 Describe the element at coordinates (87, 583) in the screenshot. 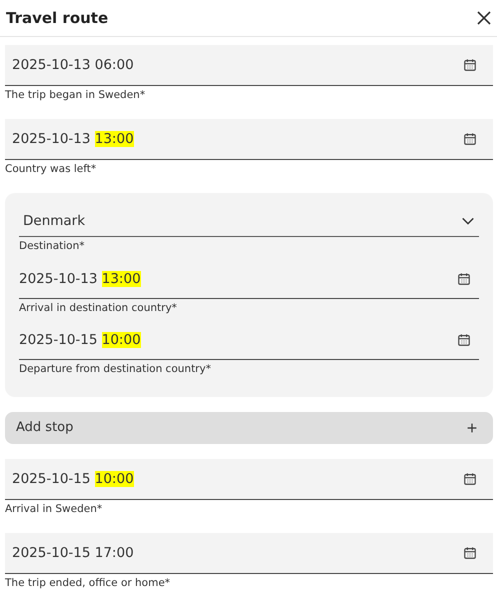

I see `field-label: The trip ended, office or home*` at that location.